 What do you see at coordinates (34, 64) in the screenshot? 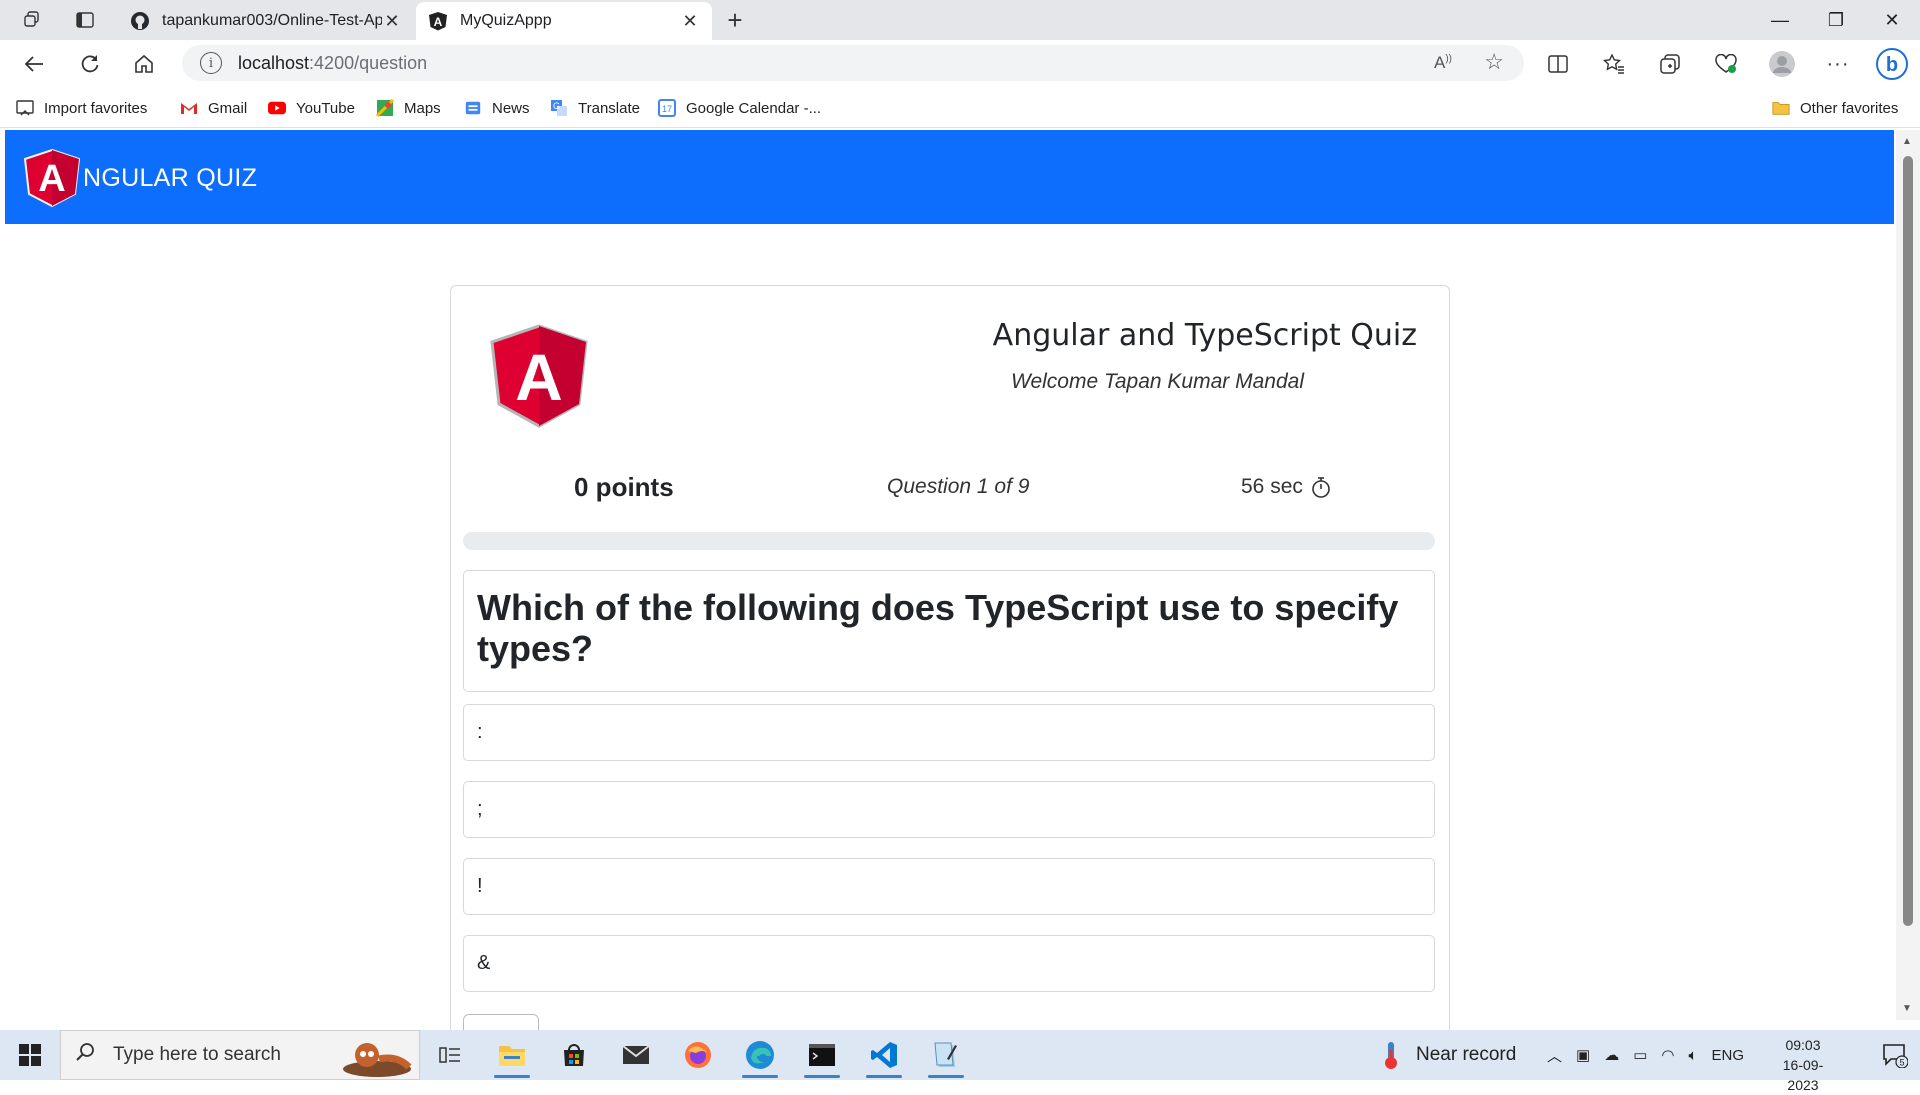
I see `back-icon` at bounding box center [34, 64].